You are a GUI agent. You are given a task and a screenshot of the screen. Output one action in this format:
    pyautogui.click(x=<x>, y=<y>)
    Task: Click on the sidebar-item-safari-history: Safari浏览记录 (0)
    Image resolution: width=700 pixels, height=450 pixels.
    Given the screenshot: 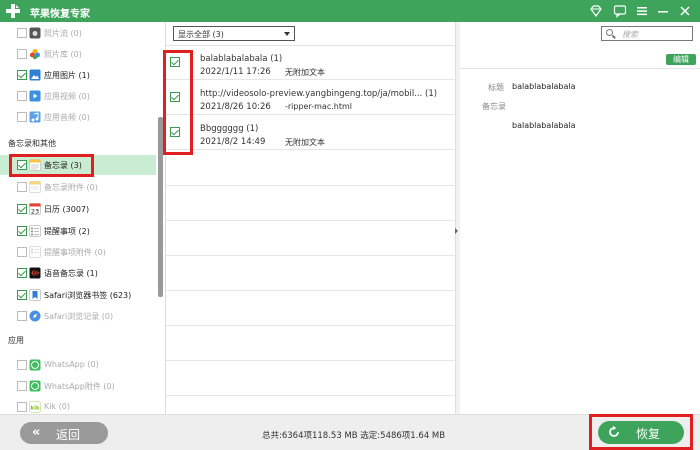 What is the action you would take?
    pyautogui.click(x=80, y=316)
    